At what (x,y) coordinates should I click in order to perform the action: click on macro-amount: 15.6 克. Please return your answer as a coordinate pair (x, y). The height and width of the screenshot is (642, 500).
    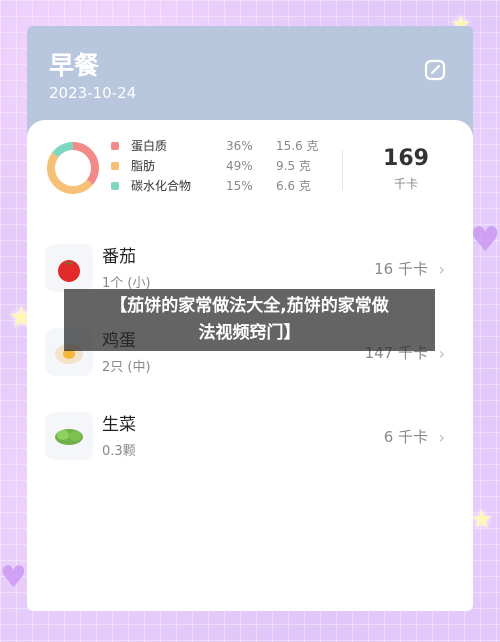
    Looking at the image, I should click on (297, 146).